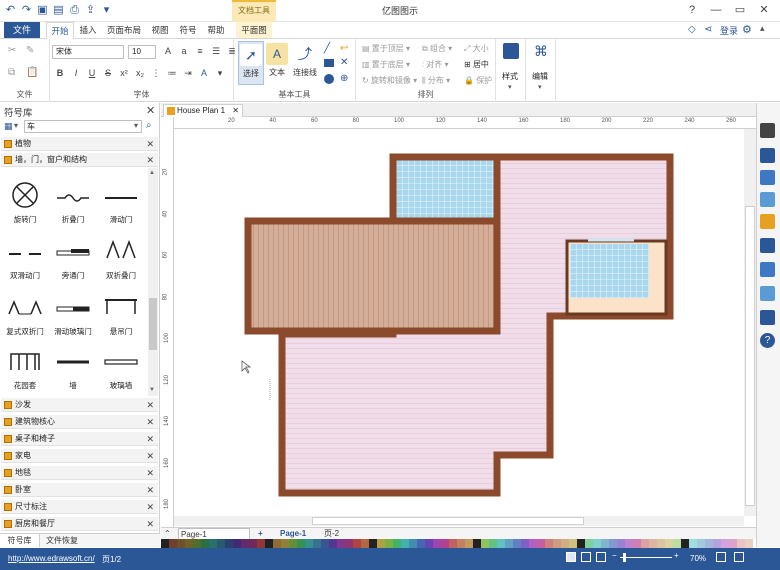  What do you see at coordinates (767, 293) in the screenshot?
I see `document-properties-icon` at bounding box center [767, 293].